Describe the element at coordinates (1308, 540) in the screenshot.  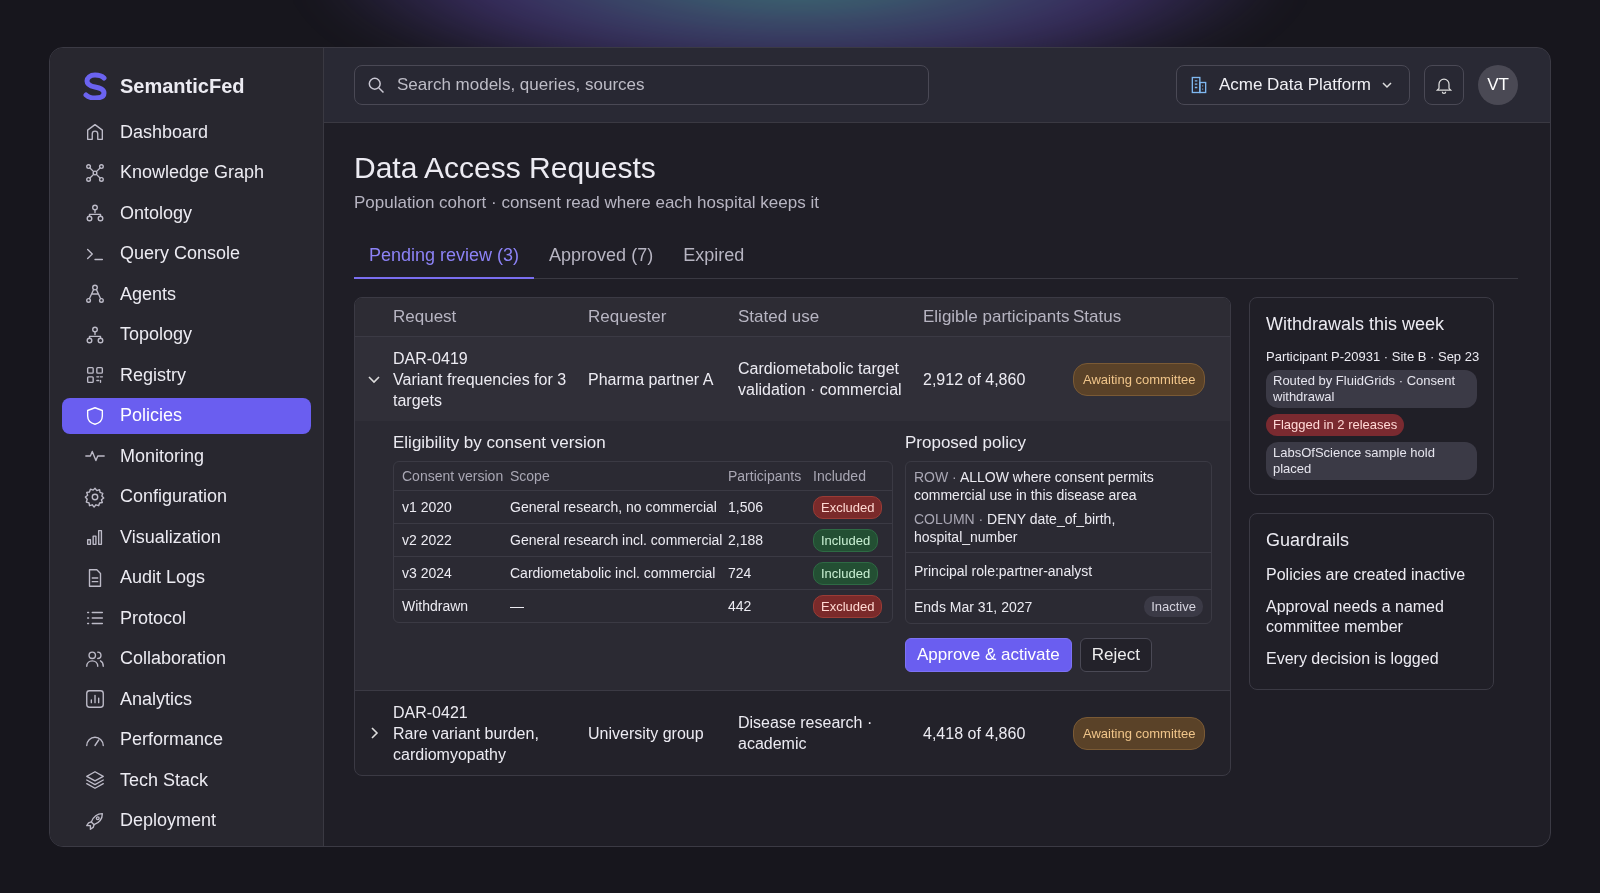
I see `card-title: Guardrails` at that location.